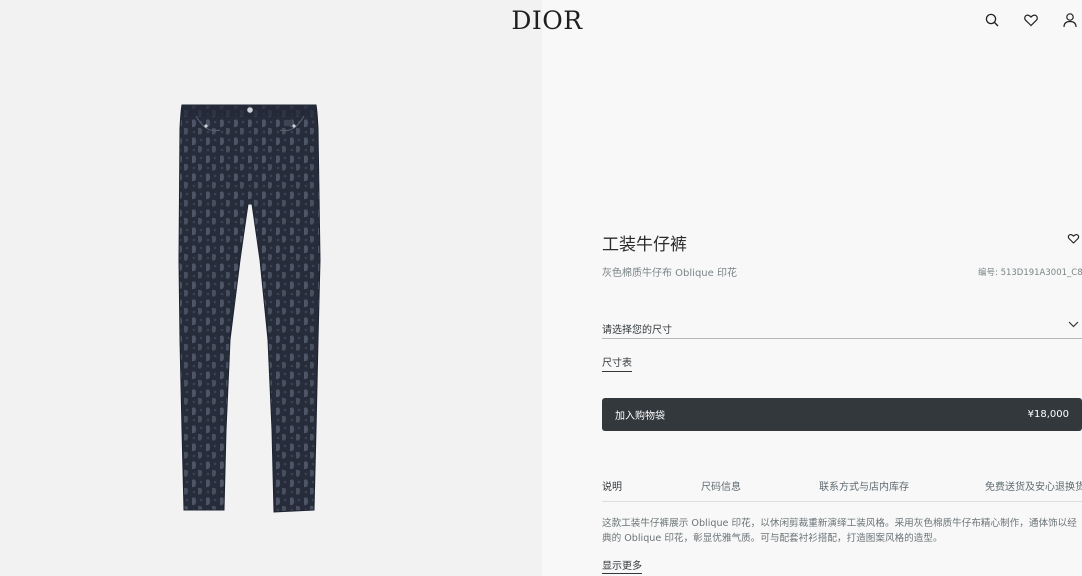  I want to click on search-icon, so click(992, 20).